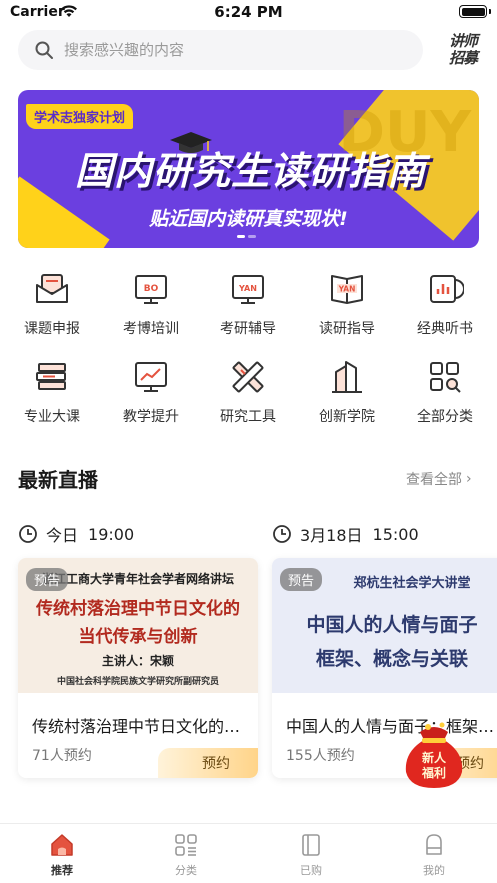 The image size is (497, 883). Describe the element at coordinates (62, 756) in the screenshot. I see `reservation-count: 71人预约` at that location.